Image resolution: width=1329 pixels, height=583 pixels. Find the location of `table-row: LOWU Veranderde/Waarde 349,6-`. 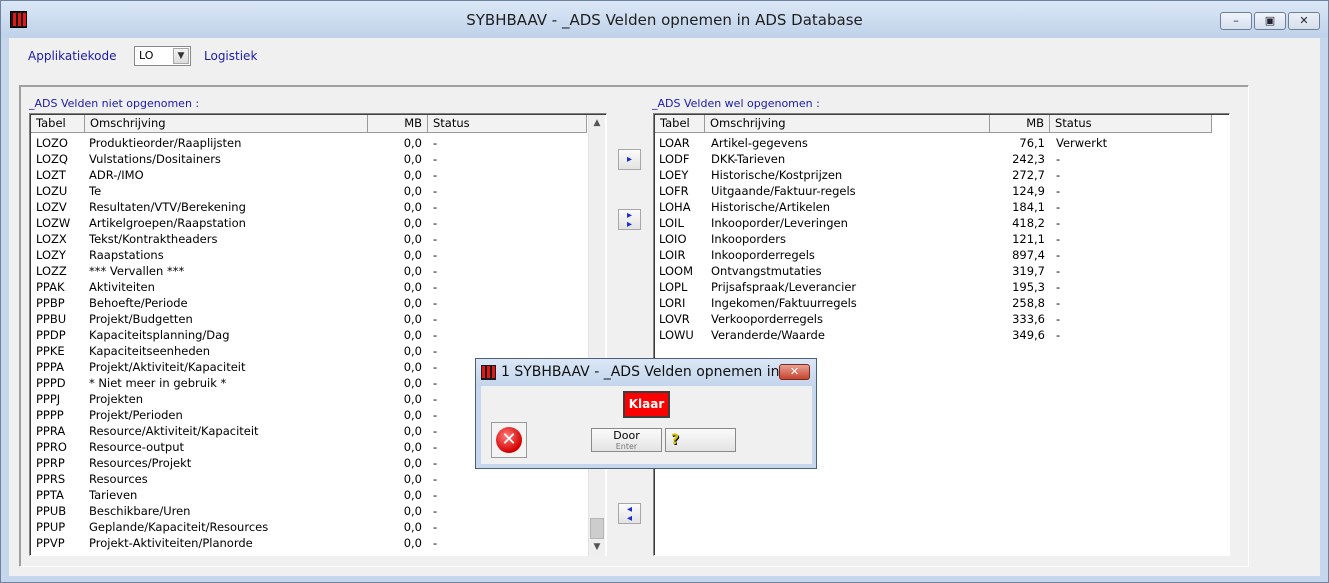

table-row: LOWU Veranderde/Waarde 349,6- is located at coordinates (941, 335).